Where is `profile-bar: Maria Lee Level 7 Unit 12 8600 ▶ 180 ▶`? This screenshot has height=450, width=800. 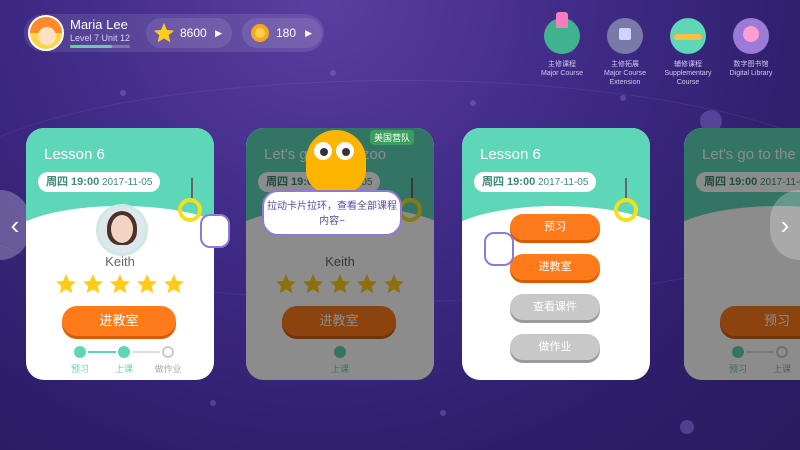 profile-bar: Maria Lee Level 7 Unit 12 8600 ▶ 180 ▶ is located at coordinates (174, 33).